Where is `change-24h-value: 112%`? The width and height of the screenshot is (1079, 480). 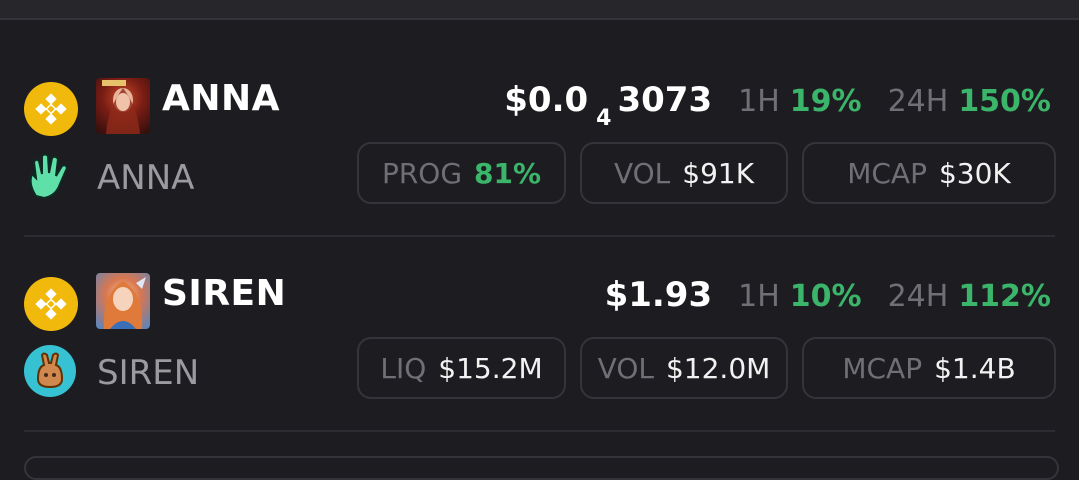 change-24h-value: 112% is located at coordinates (1004, 296).